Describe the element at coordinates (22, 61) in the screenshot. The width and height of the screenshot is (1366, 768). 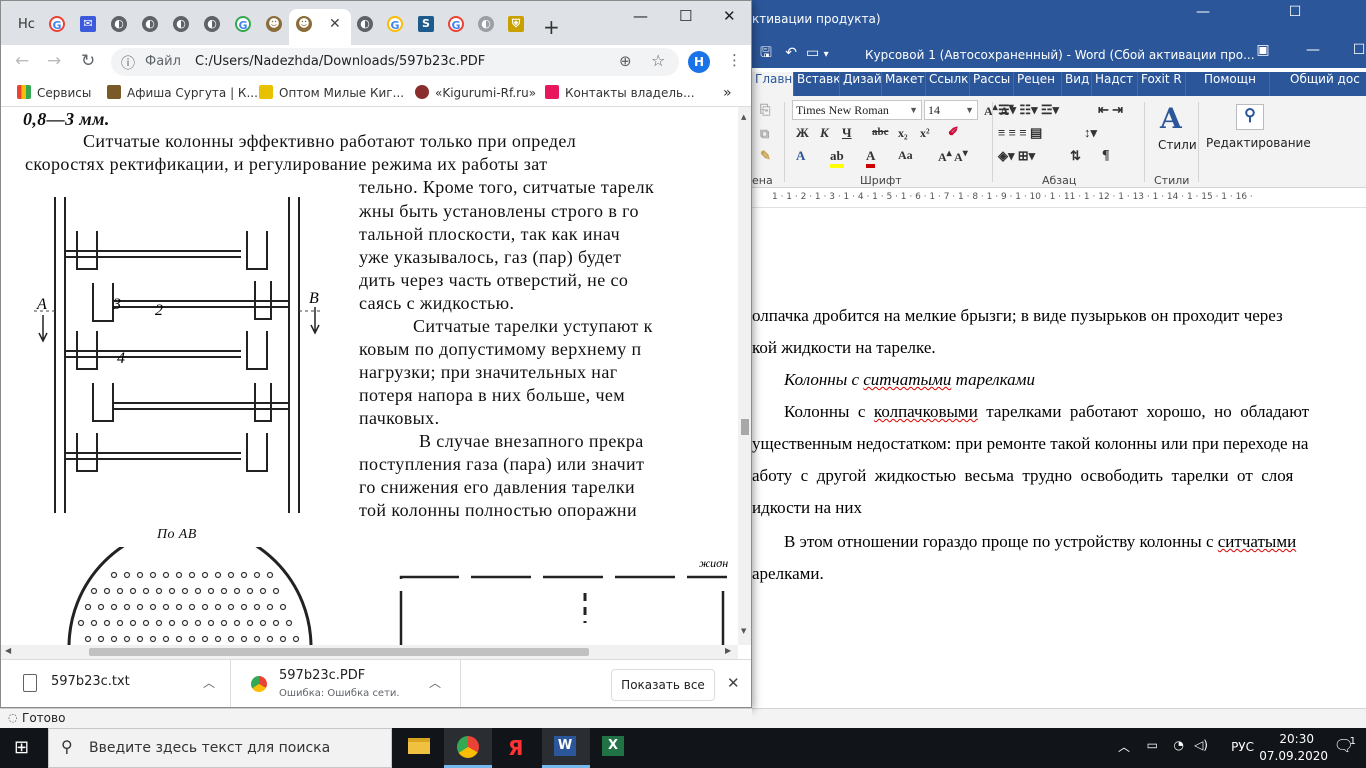
I see `back-icon: ←` at that location.